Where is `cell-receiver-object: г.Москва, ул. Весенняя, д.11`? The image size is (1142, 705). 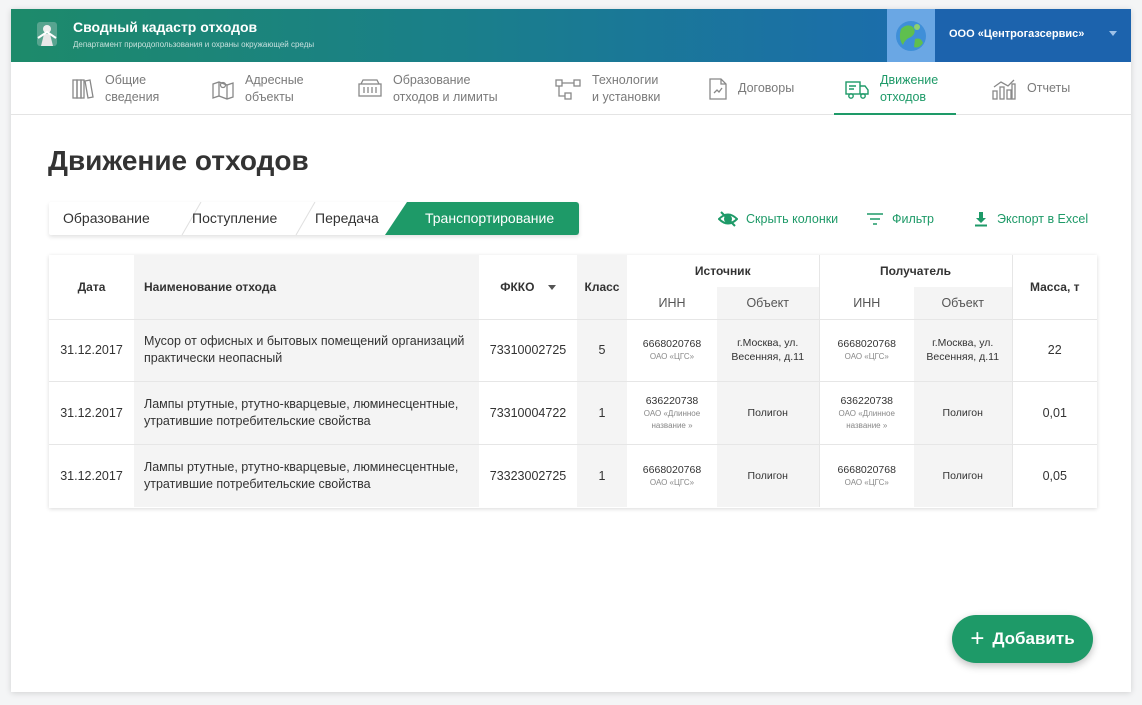
cell-receiver-object: г.Москва, ул. Весенняя, д.11 is located at coordinates (963, 349).